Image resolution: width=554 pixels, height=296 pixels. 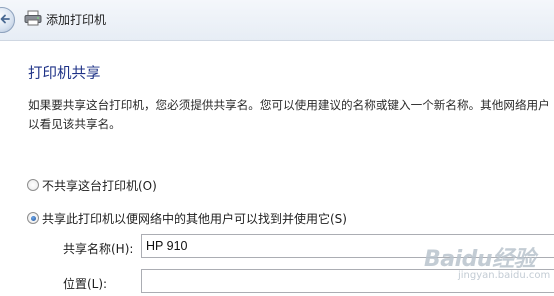 I want to click on description-line-2: 以看见该共享名。, so click(x=74, y=124).